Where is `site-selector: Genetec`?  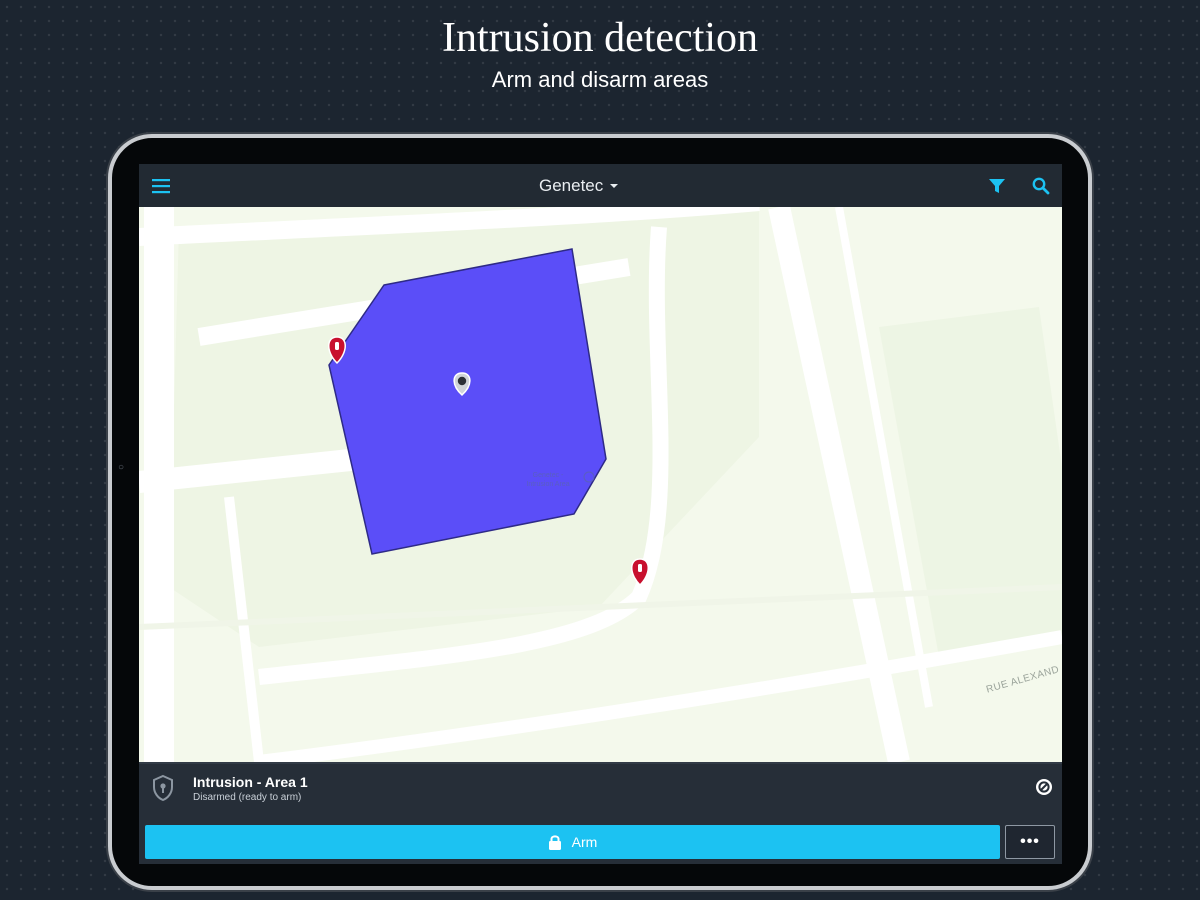 site-selector: Genetec is located at coordinates (579, 186).